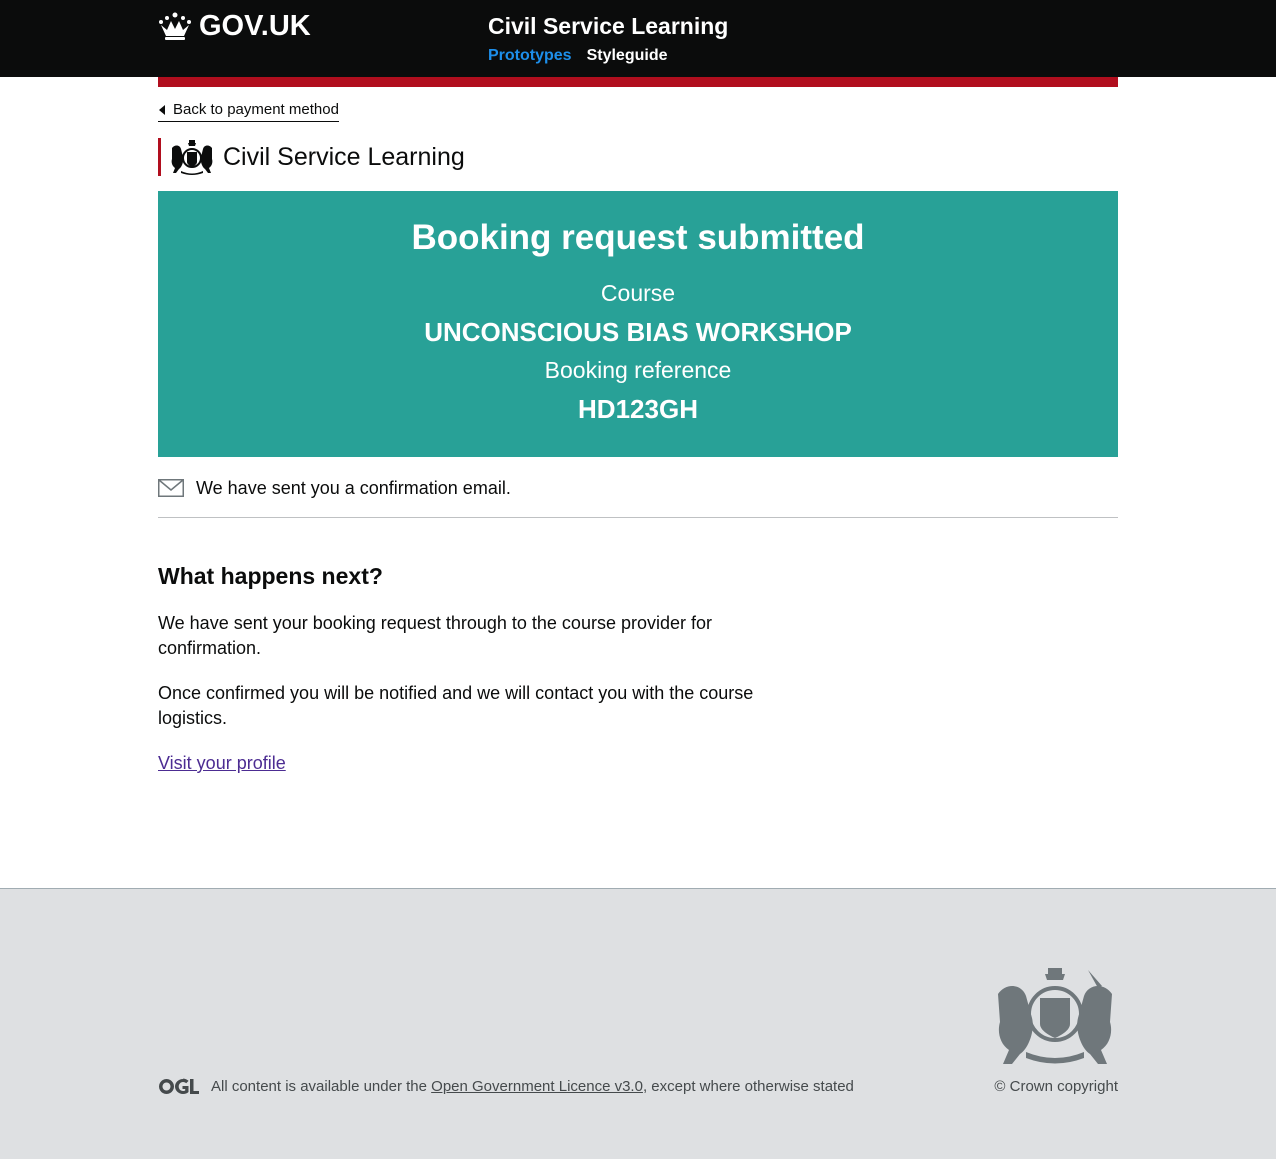 This screenshot has height=1159, width=1276. I want to click on back-link: Back to payment method, so click(248, 111).